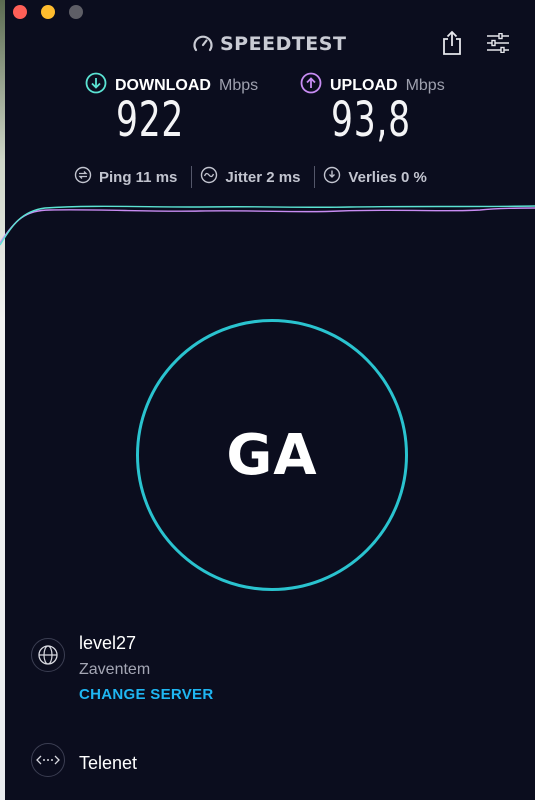 The width and height of the screenshot is (535, 800). Describe the element at coordinates (115, 669) in the screenshot. I see `server-location: Zaventem` at that location.